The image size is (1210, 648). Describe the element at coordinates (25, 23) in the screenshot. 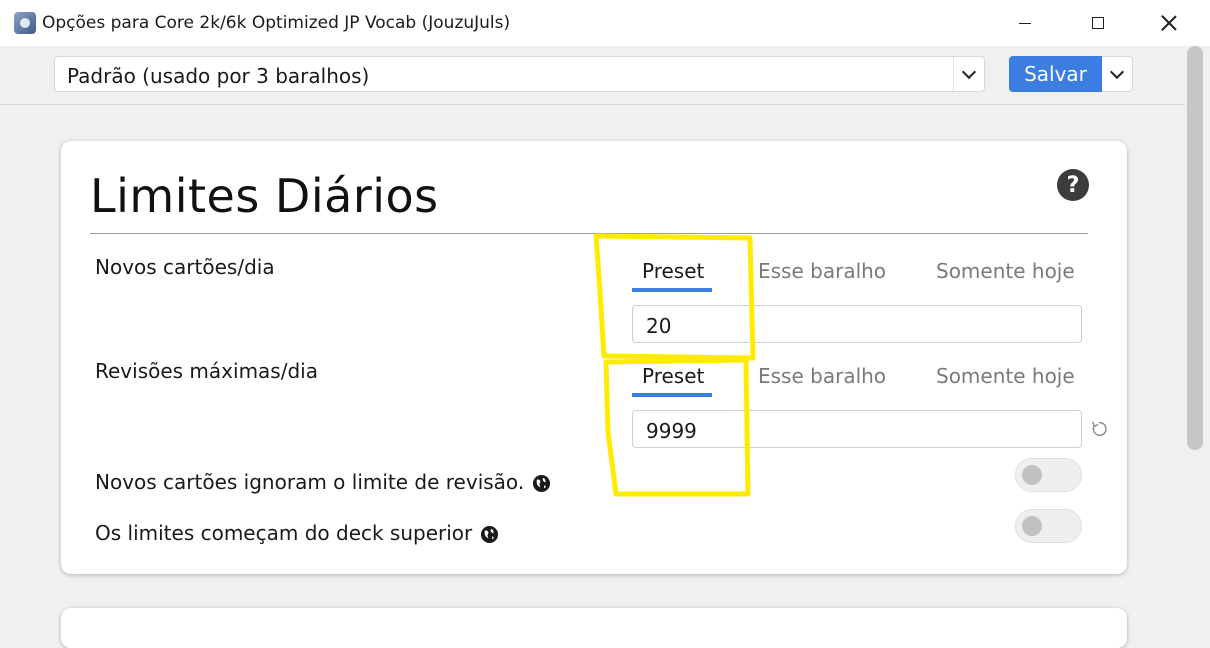

I see `anki-app-icon` at that location.